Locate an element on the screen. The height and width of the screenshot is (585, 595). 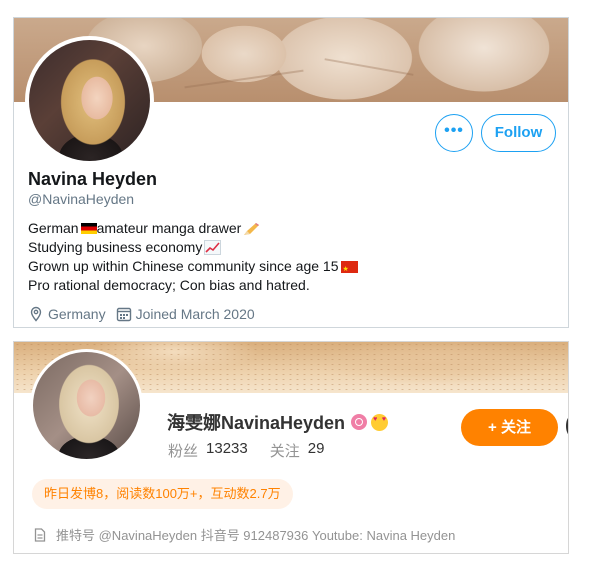
weibo-avatar is located at coordinates (86, 405).